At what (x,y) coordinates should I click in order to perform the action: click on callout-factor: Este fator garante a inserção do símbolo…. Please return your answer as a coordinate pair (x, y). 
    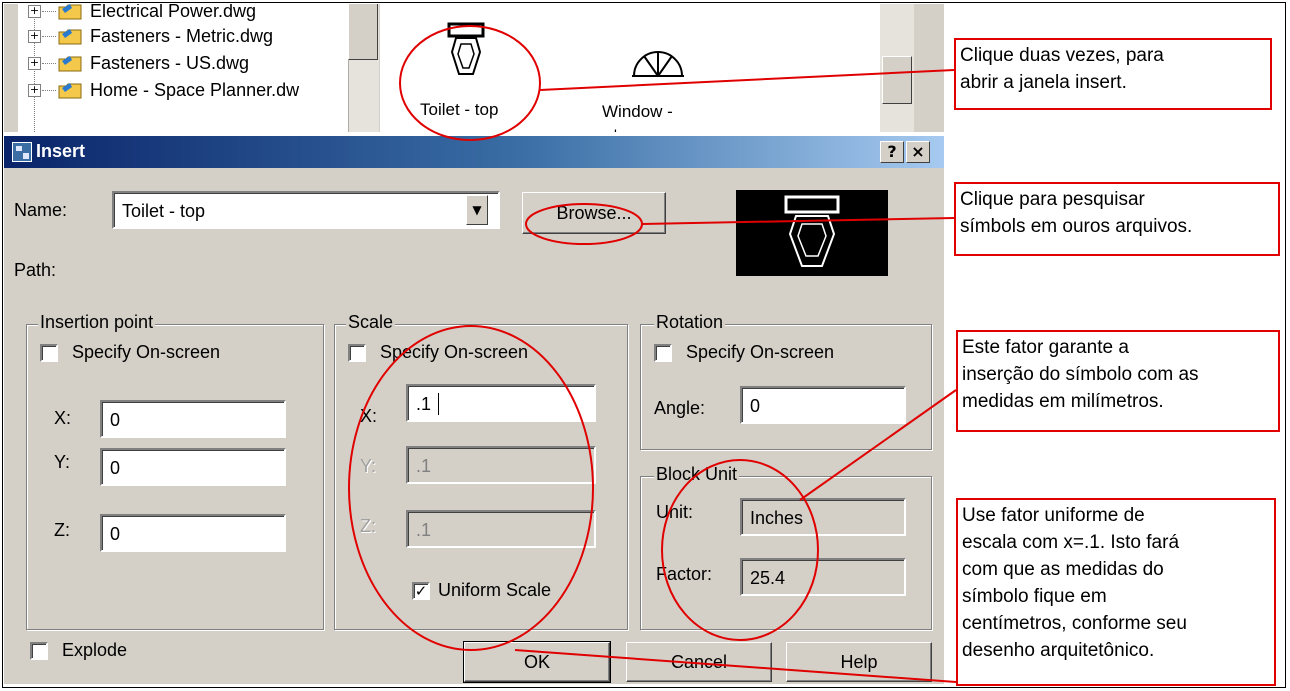
    Looking at the image, I should click on (1118, 381).